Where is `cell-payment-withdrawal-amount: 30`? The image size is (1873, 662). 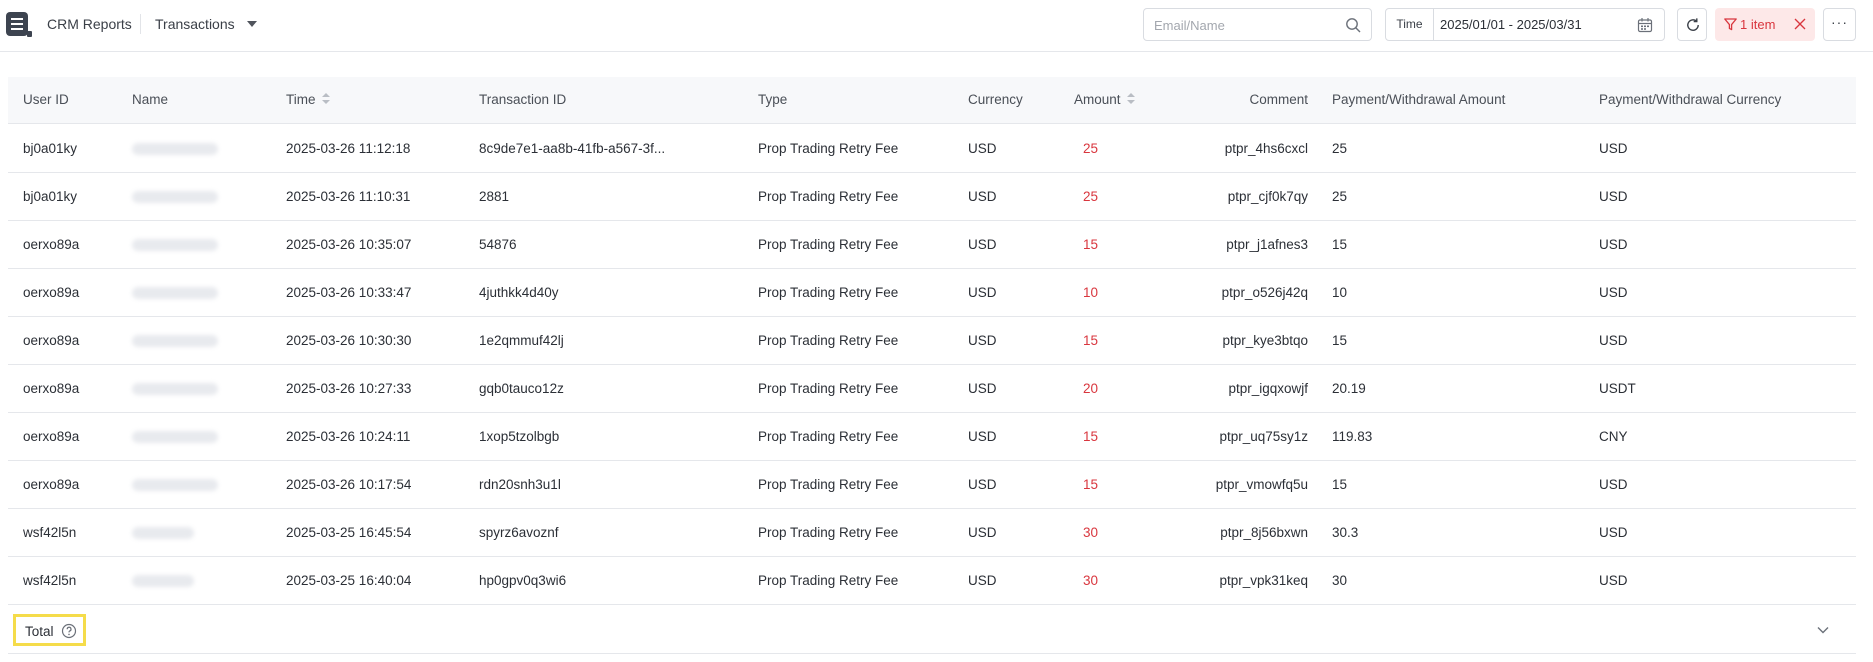 cell-payment-withdrawal-amount: 30 is located at coordinates (1340, 580).